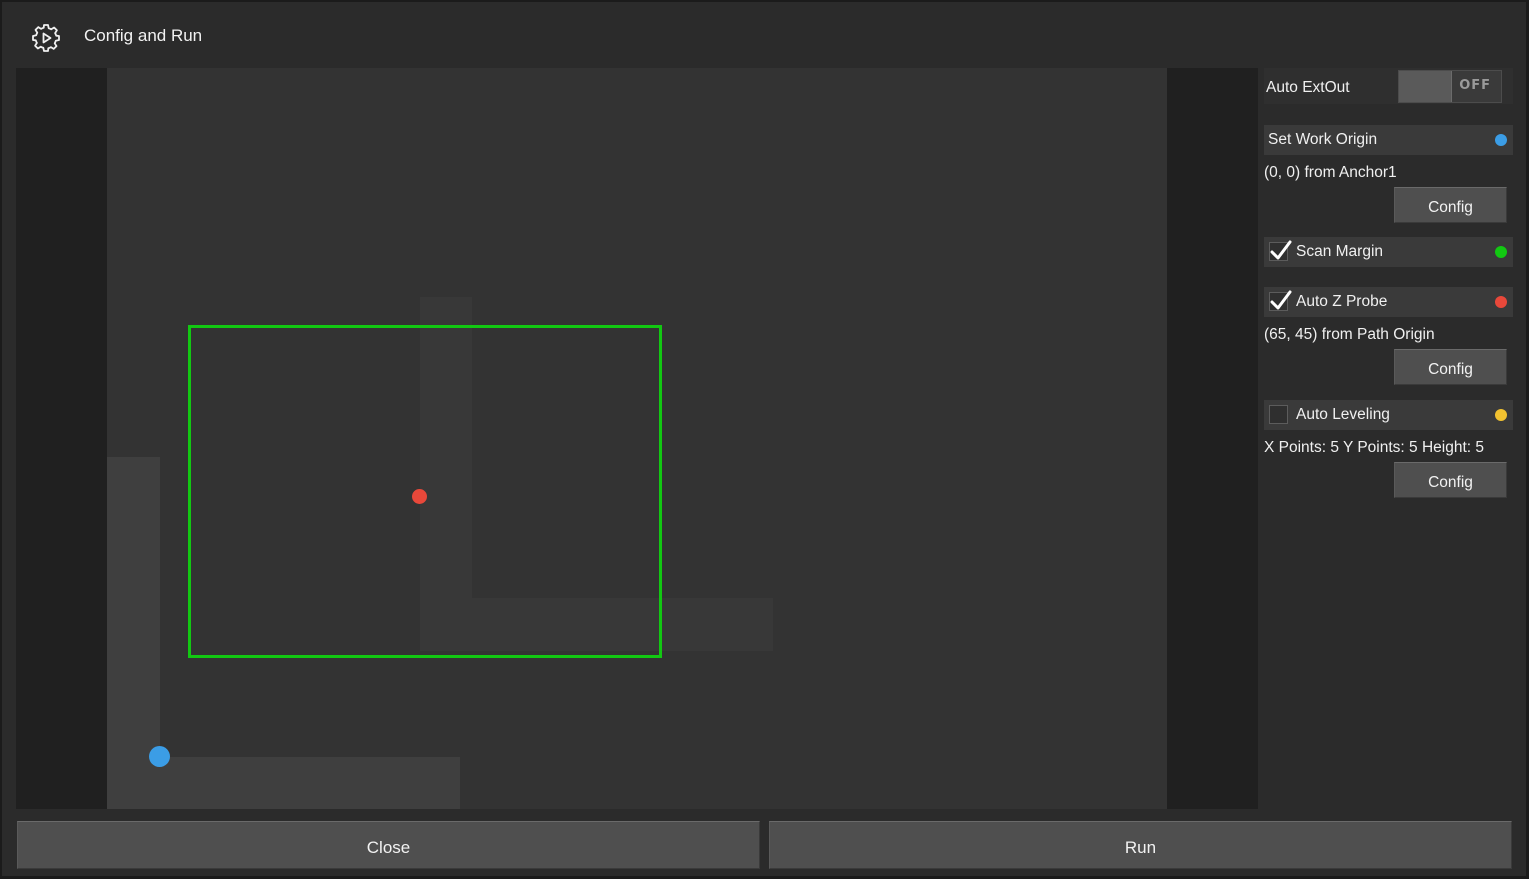 This screenshot has height=879, width=1529. I want to click on workpiece-shape, so click(310, 783).